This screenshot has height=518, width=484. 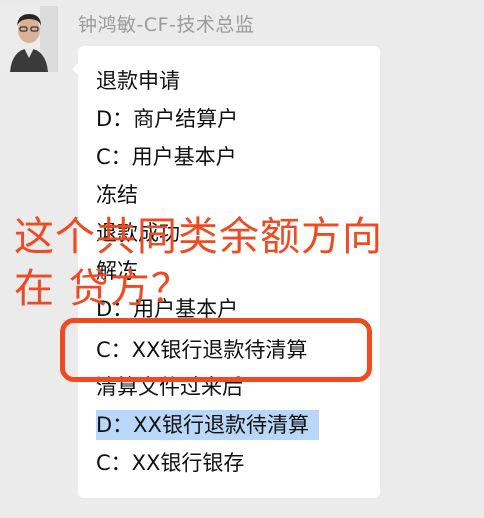 I want to click on annotation-highlight-box, so click(x=216, y=350).